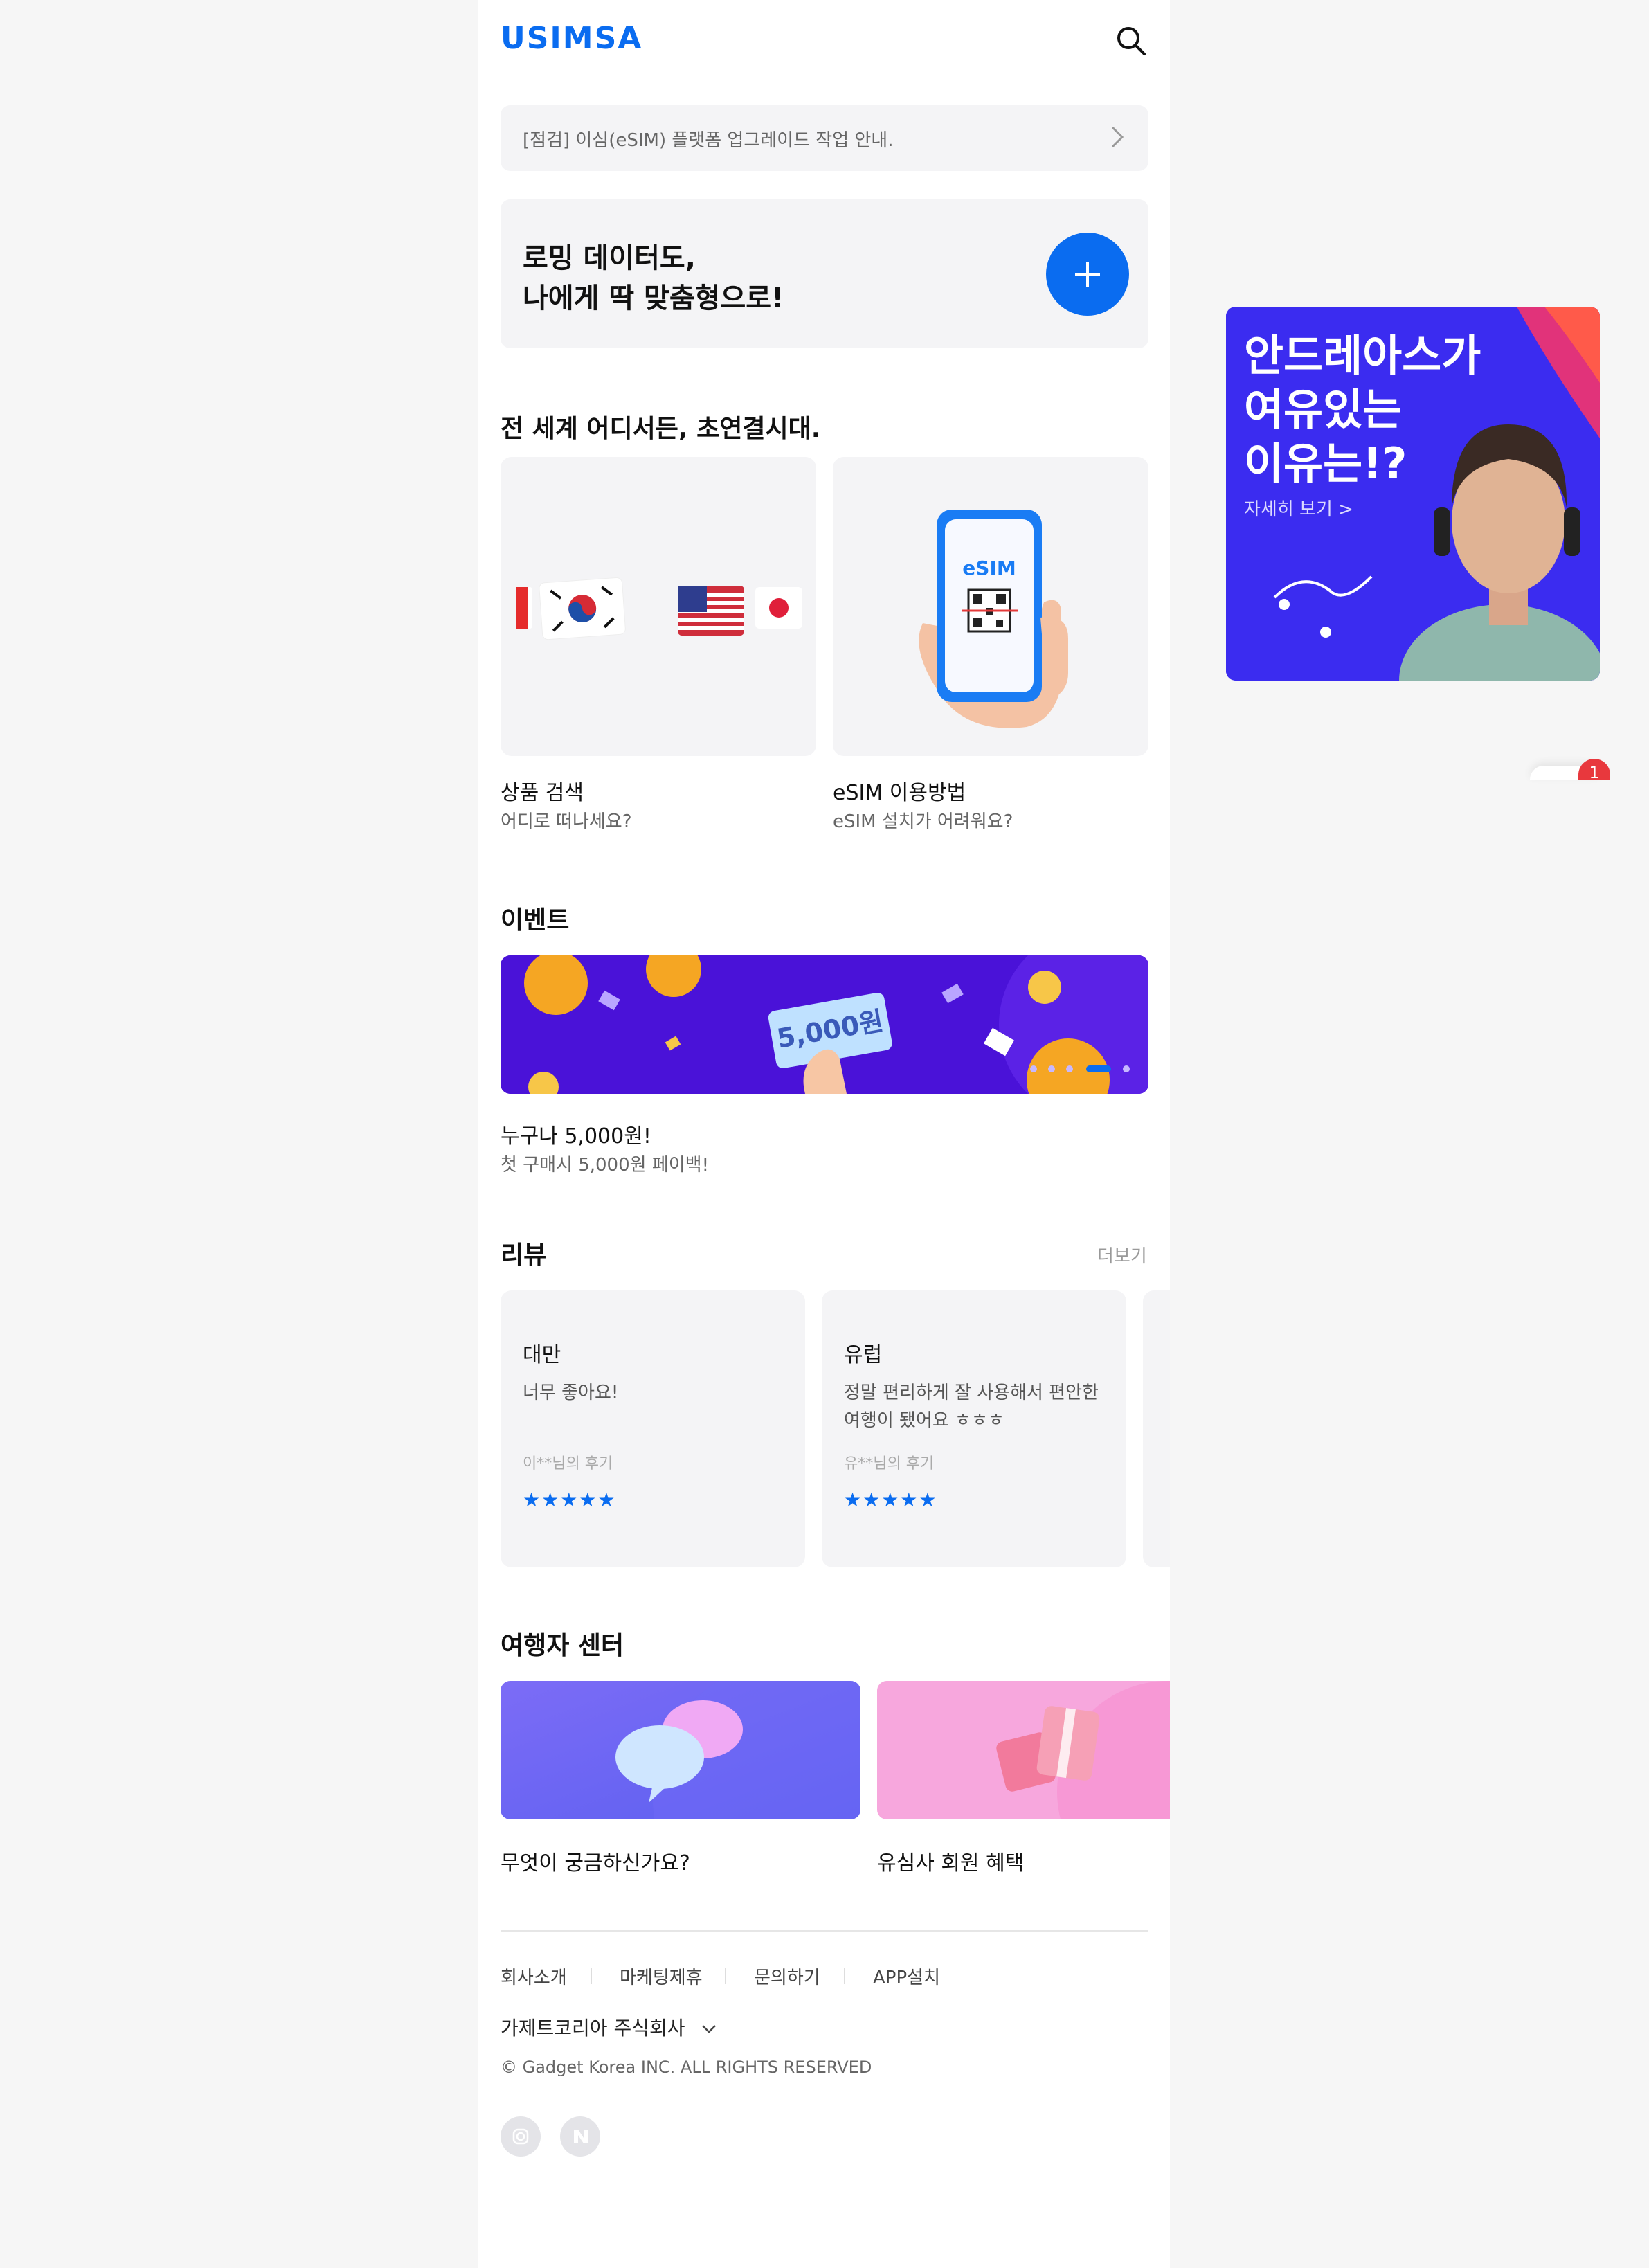 The width and height of the screenshot is (1649, 2268). Describe the element at coordinates (1122, 1255) in the screenshot. I see `reviews-more-link: 더보기` at that location.